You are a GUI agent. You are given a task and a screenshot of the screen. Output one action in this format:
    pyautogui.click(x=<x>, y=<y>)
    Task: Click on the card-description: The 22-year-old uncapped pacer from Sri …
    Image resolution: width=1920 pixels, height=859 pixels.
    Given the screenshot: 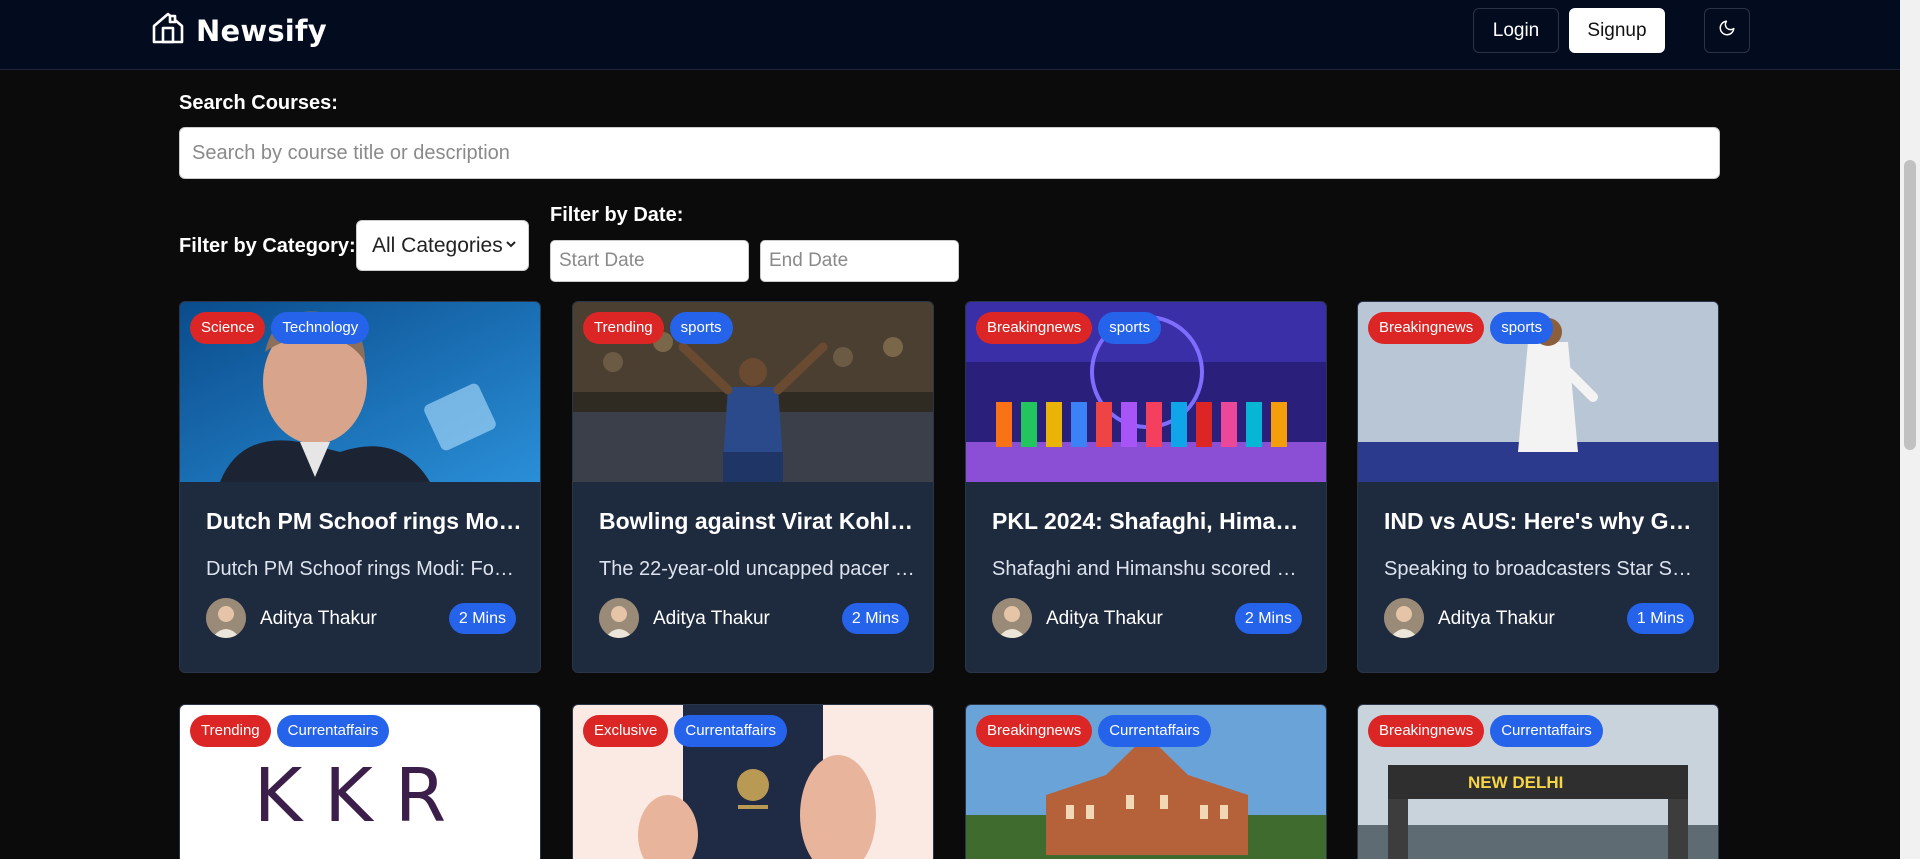 What is the action you would take?
    pyautogui.click(x=757, y=569)
    